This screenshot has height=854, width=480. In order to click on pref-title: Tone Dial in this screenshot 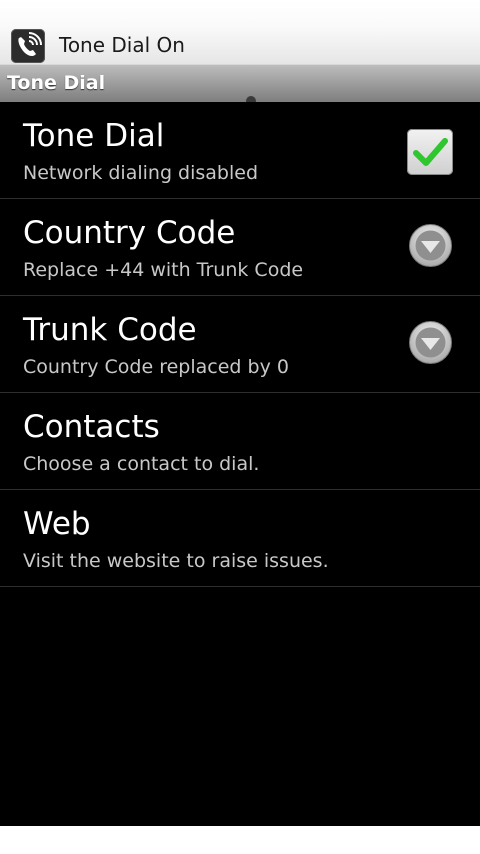, I will do `click(94, 136)`.